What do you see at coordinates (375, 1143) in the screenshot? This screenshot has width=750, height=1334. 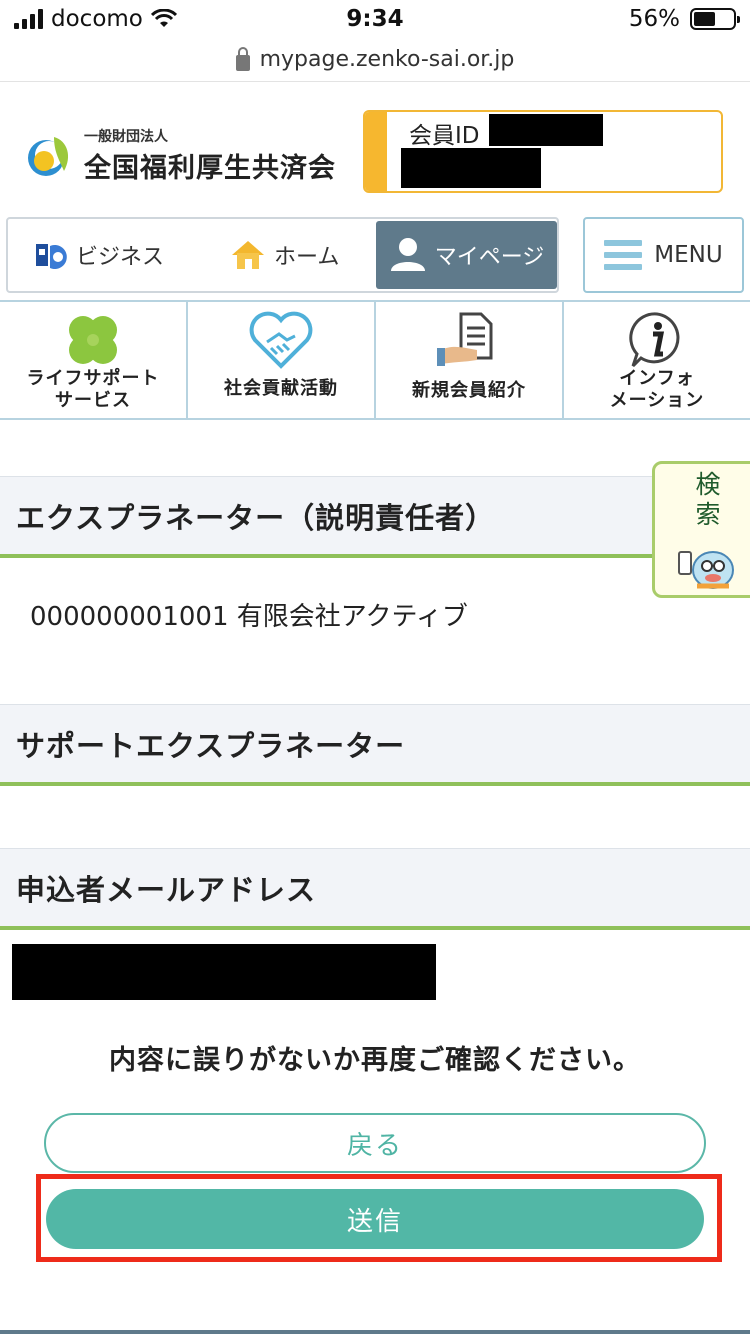 I see `back-button: 戻る` at bounding box center [375, 1143].